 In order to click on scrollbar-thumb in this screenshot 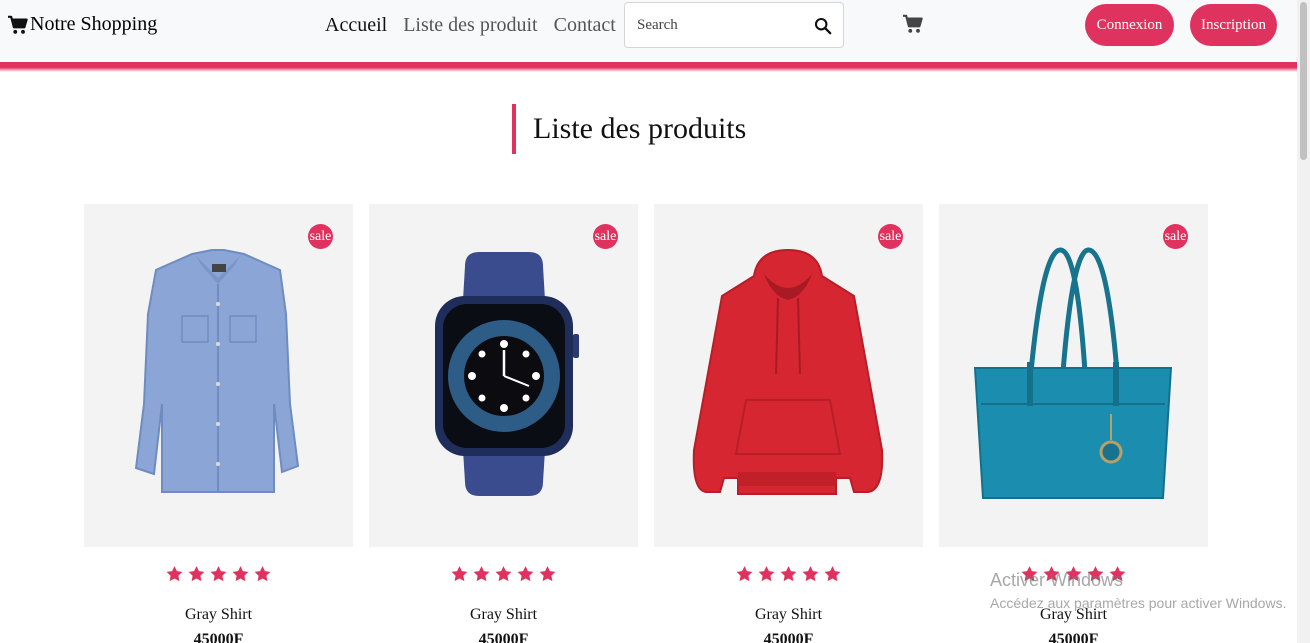, I will do `click(1303, 81)`.